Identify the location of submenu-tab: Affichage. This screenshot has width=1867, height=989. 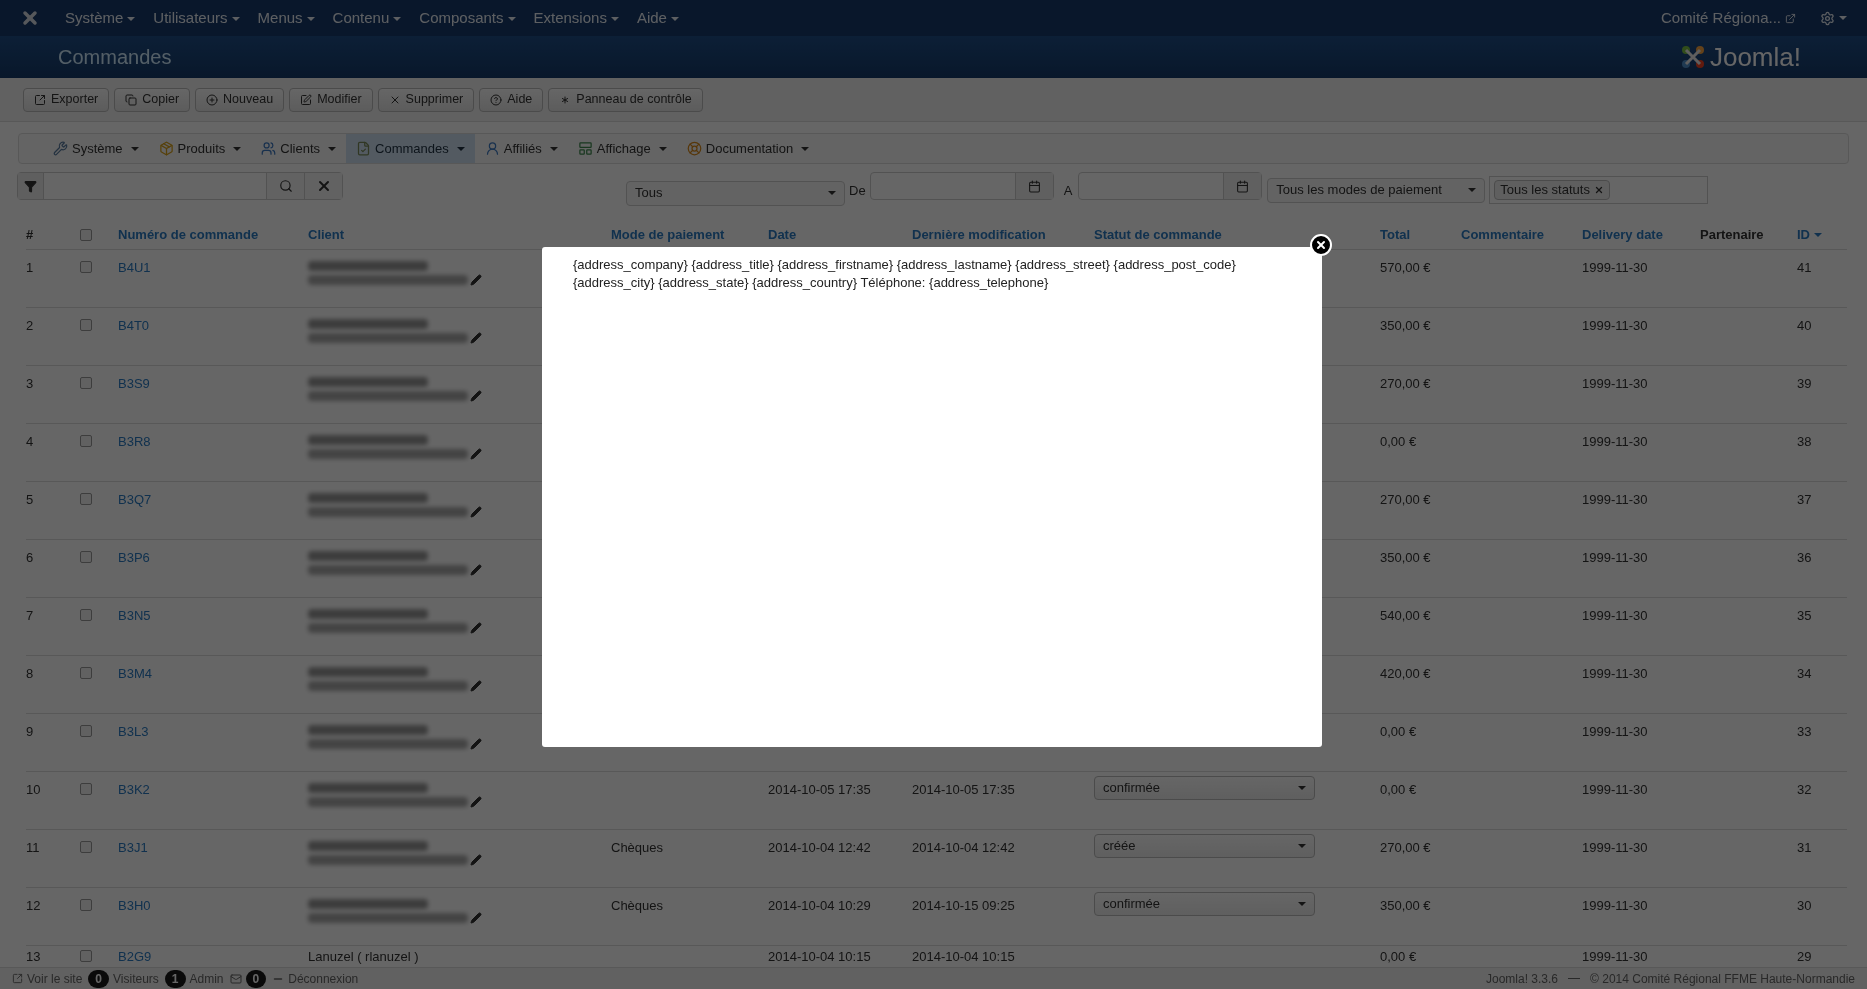
(622, 148).